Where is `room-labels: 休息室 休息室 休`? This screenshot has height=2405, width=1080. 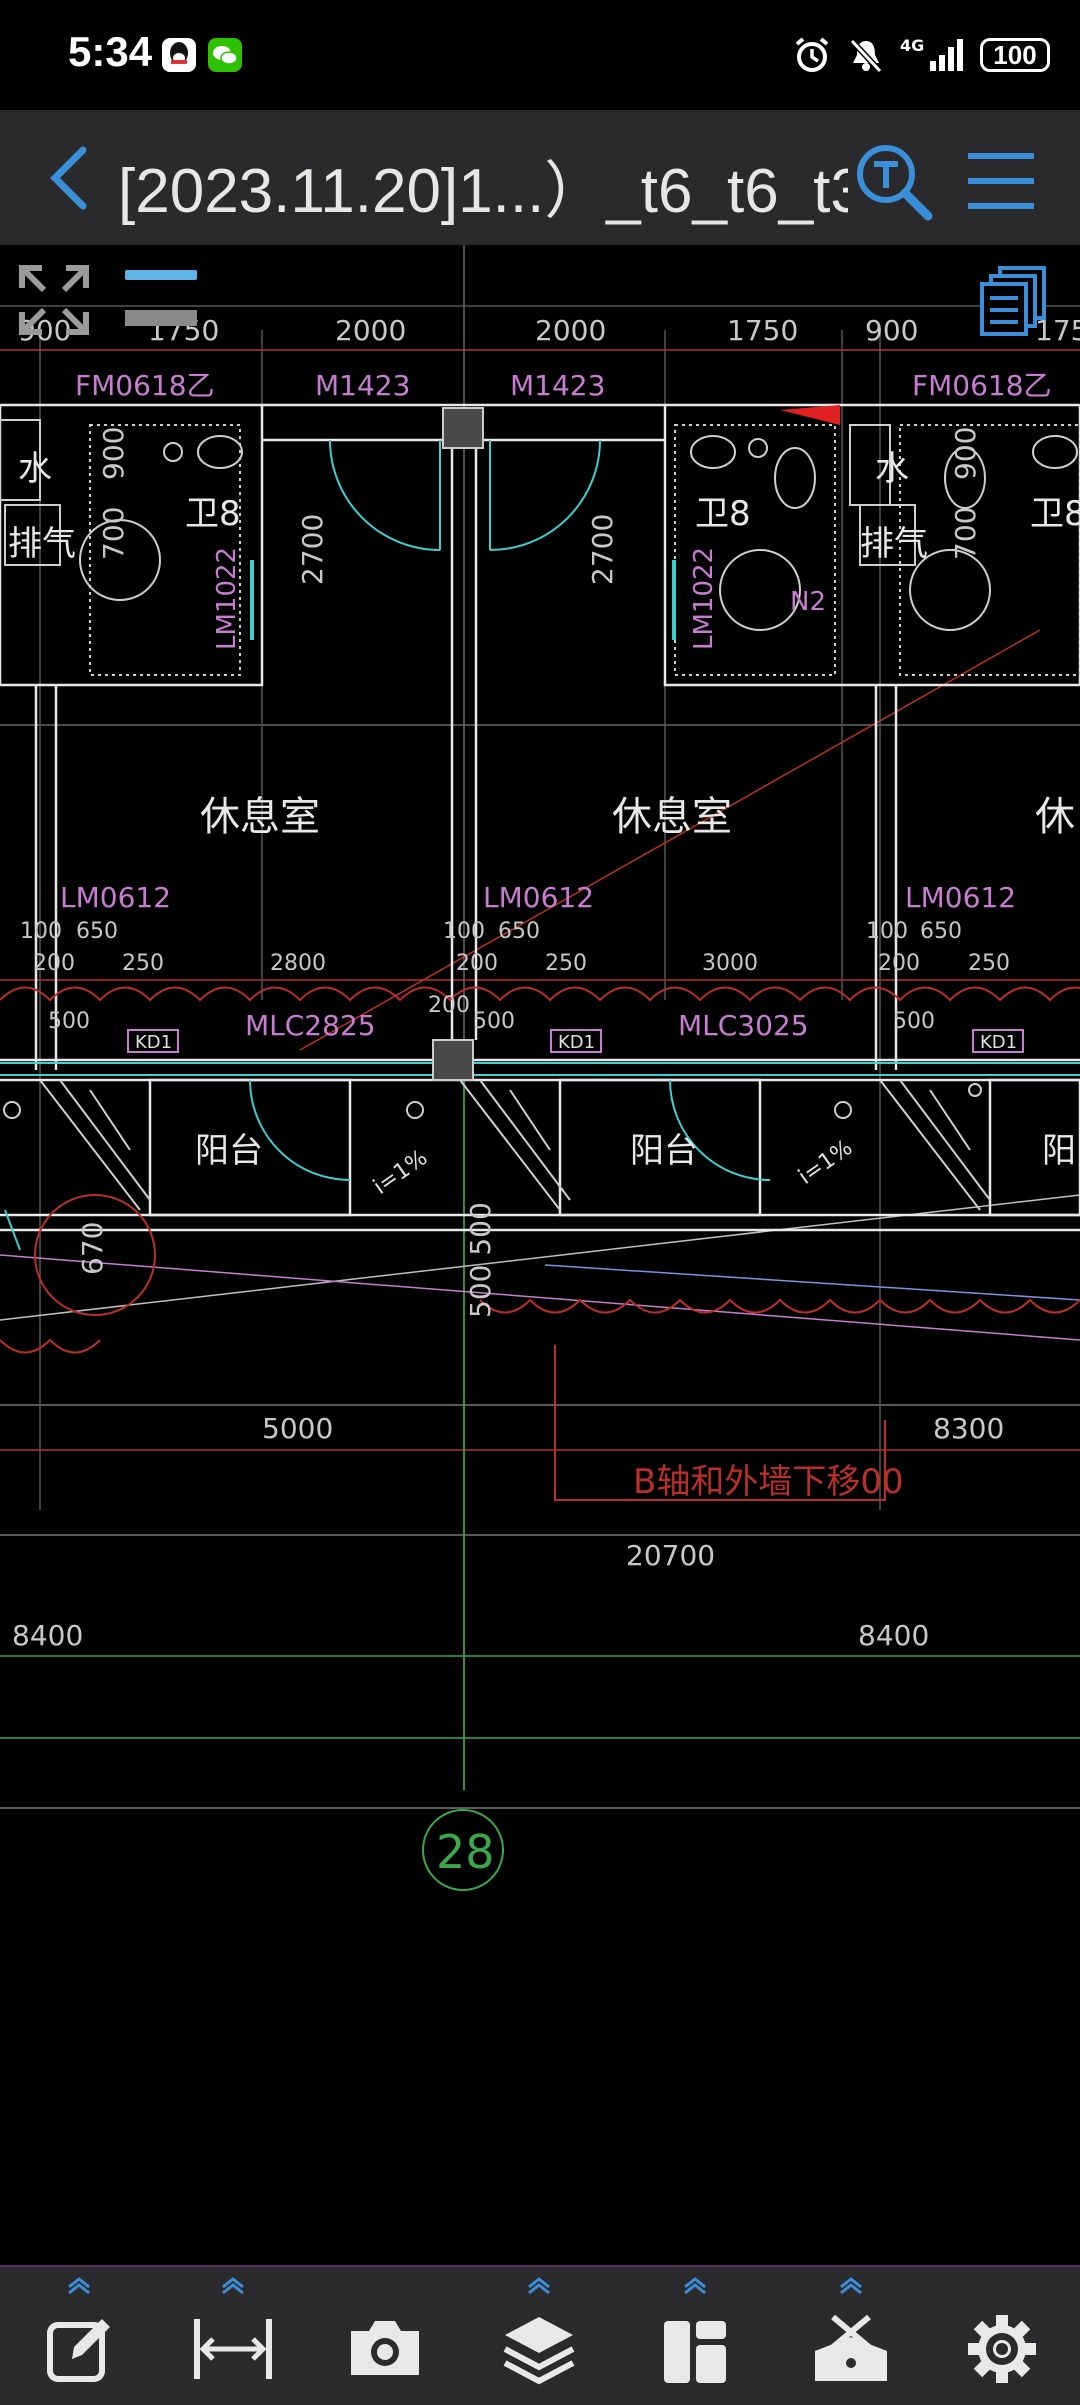
room-labels: 休息室 休息室 休 is located at coordinates (637, 817).